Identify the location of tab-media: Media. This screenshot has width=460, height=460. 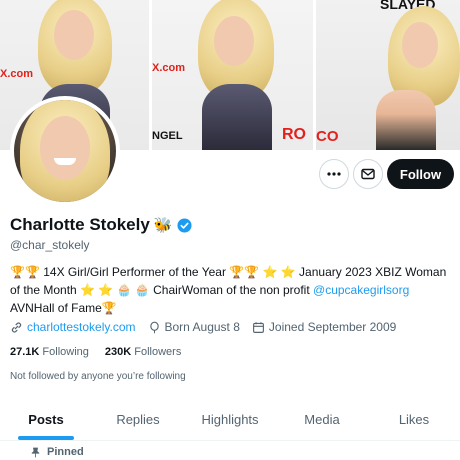
(322, 419).